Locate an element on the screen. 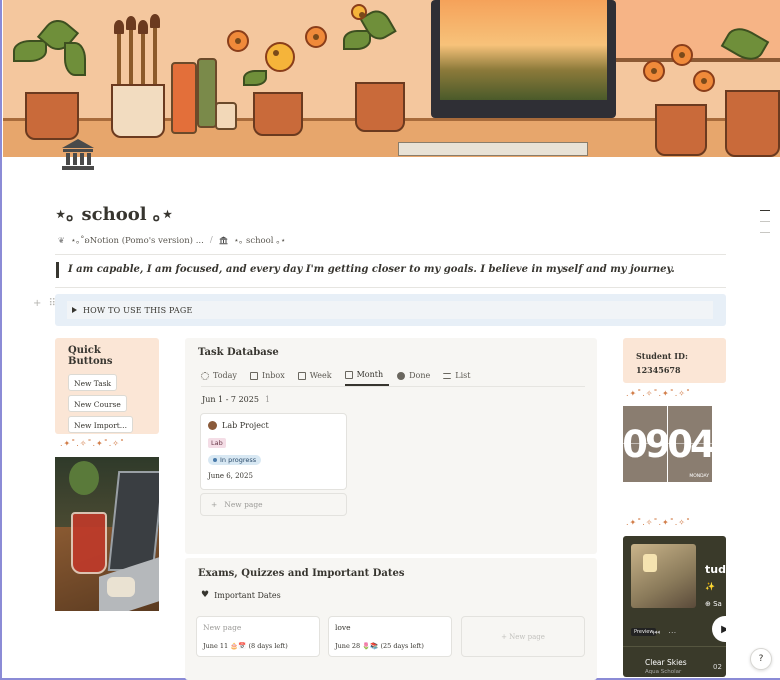  list-icon is located at coordinates (447, 375).